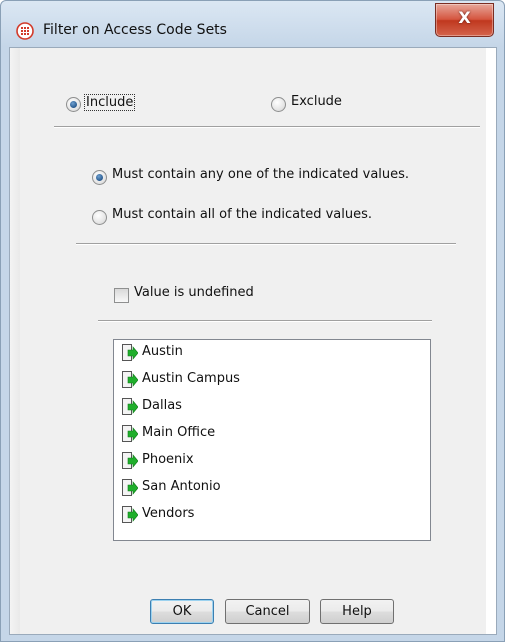 The height and width of the screenshot is (642, 505). What do you see at coordinates (99, 177) in the screenshot?
I see `match-any-radio` at bounding box center [99, 177].